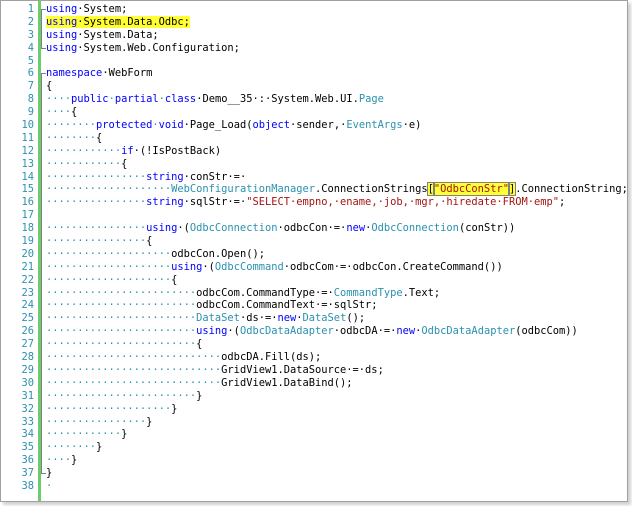  Describe the element at coordinates (314, 35) in the screenshot. I see `code-line: 3 using·System.Data;` at that location.